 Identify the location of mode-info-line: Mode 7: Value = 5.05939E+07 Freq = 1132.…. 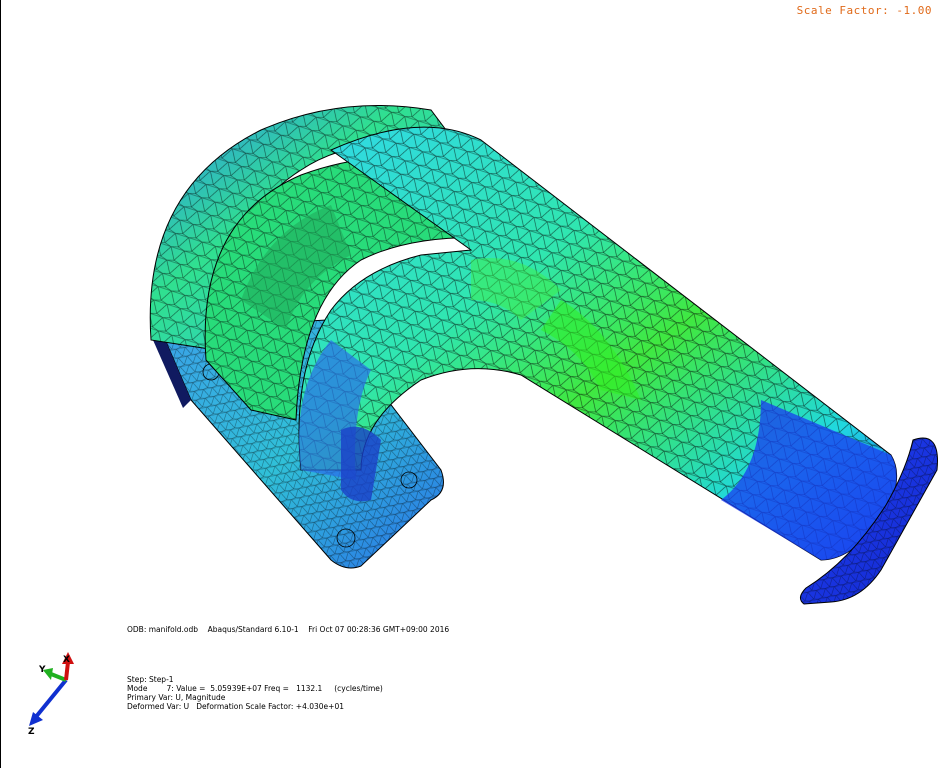
(255, 688).